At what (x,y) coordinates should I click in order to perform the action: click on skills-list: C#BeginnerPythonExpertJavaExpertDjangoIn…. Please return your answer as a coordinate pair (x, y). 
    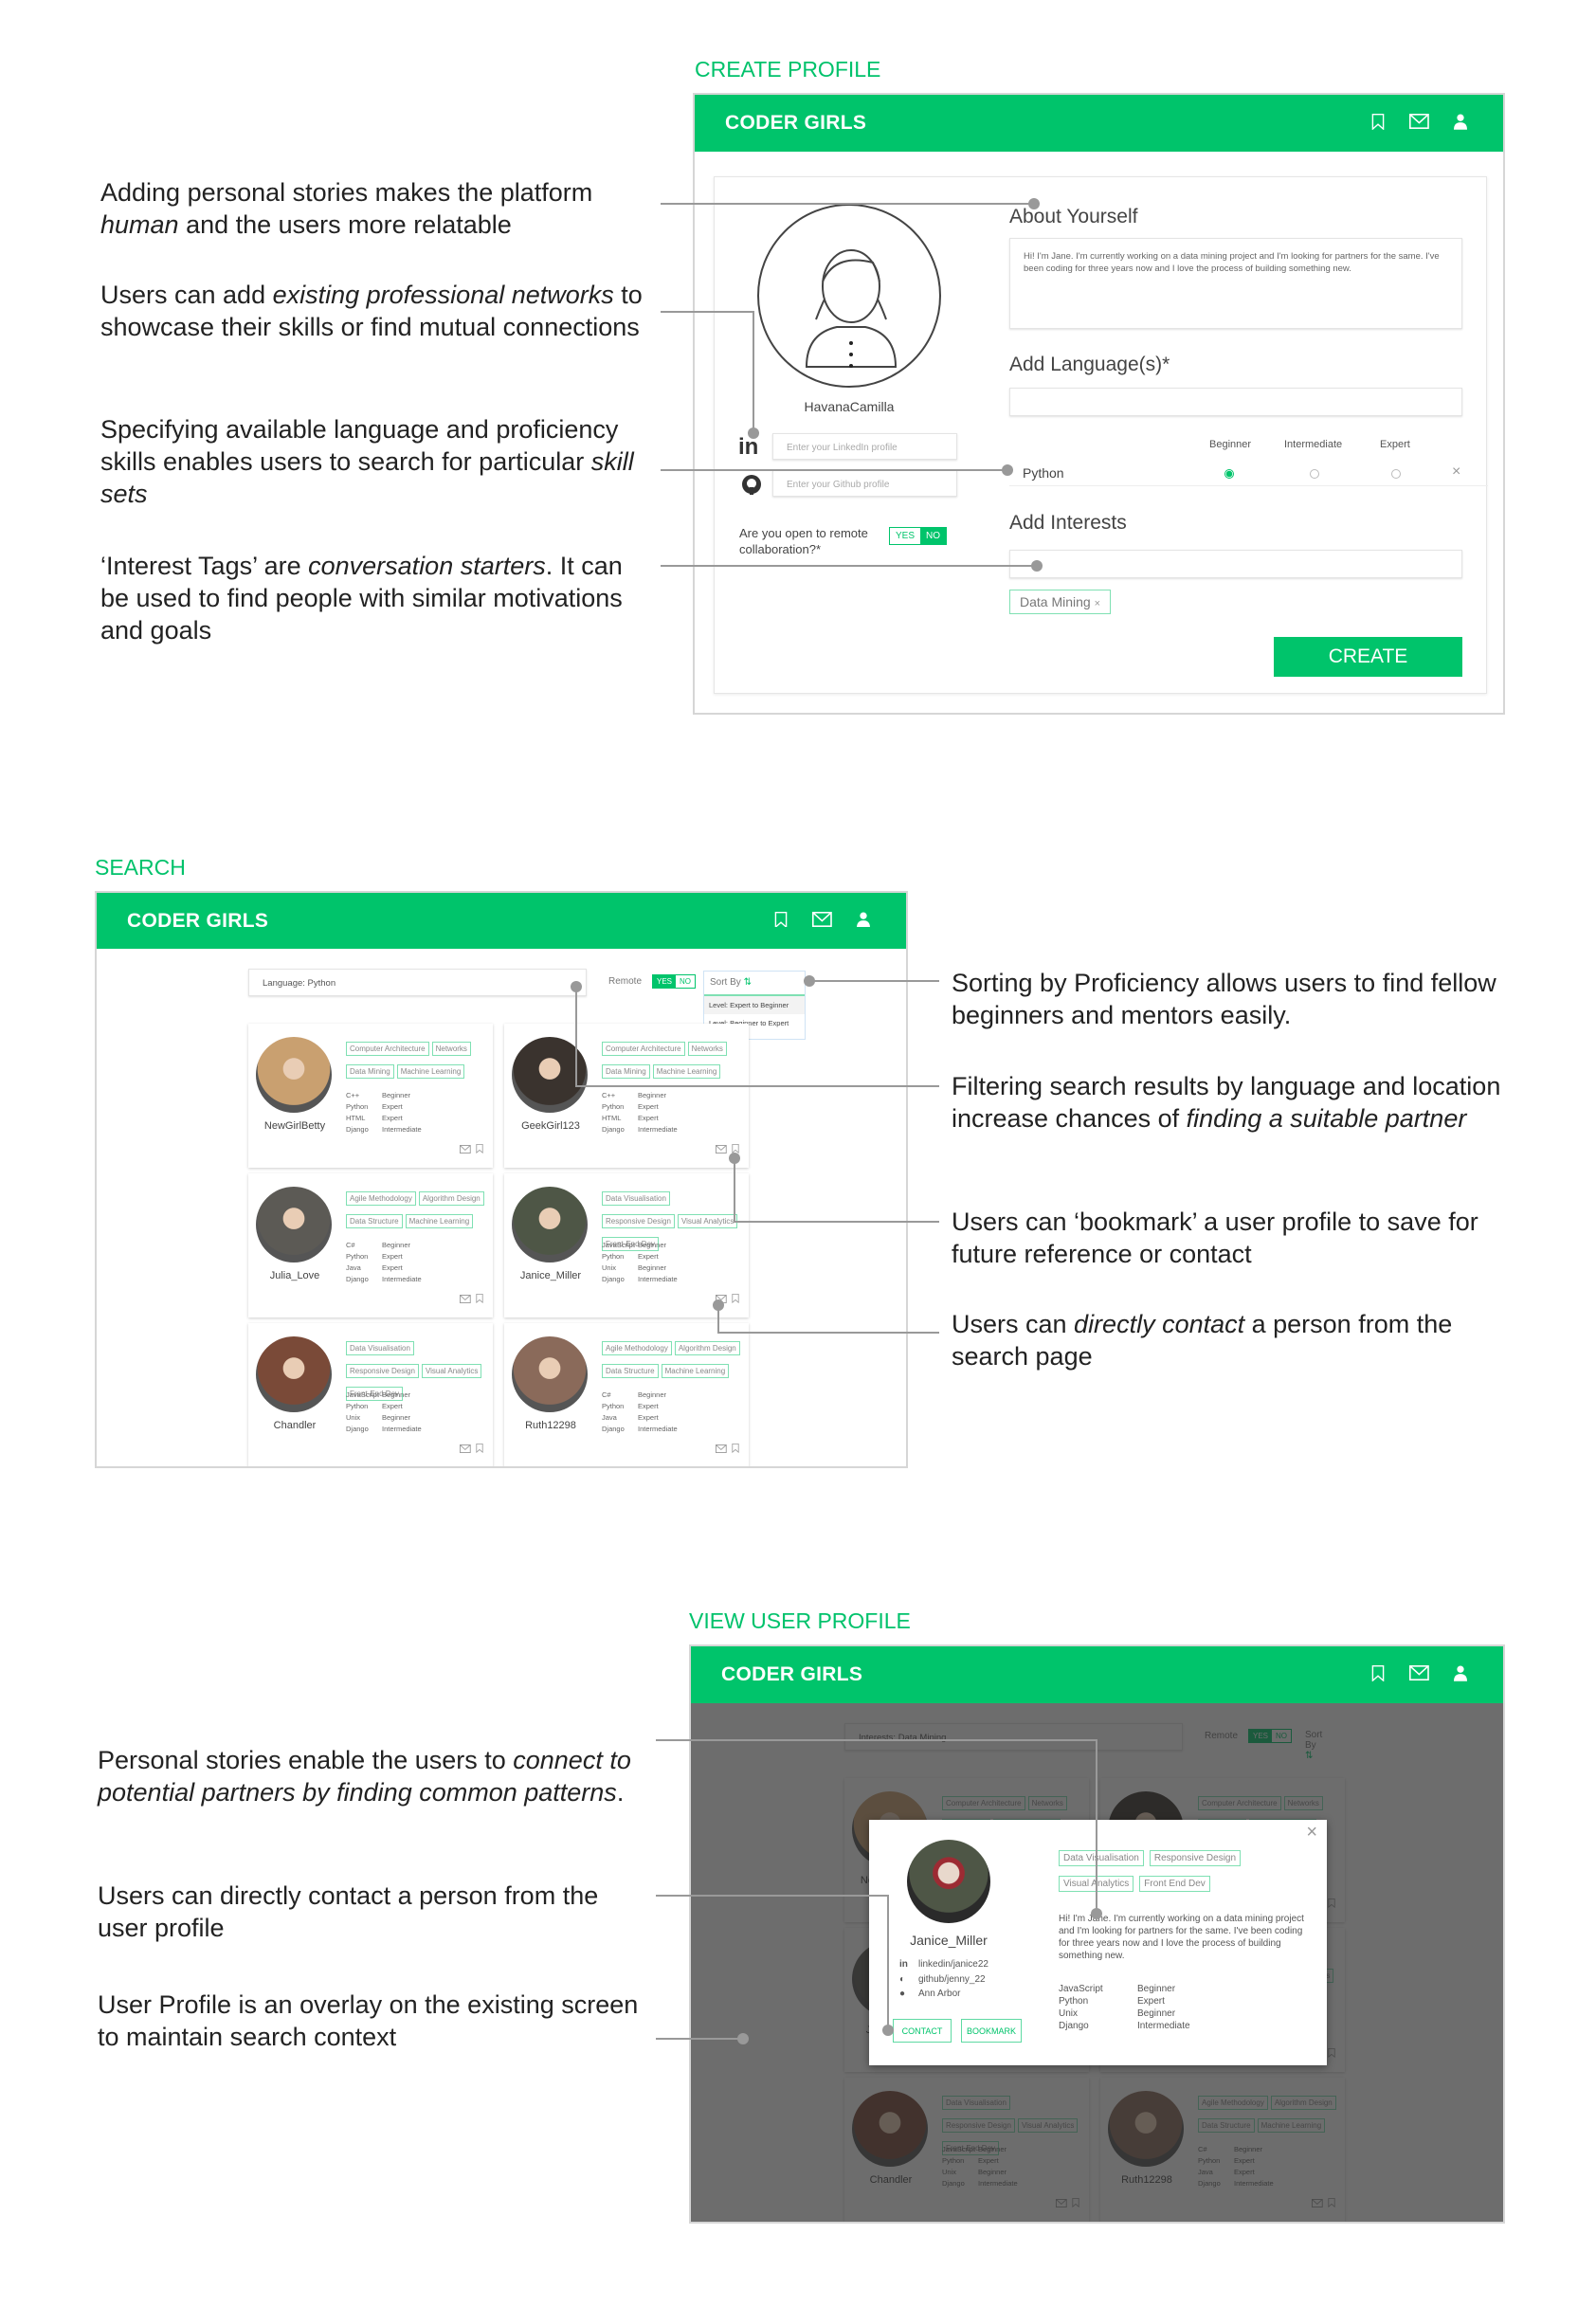
    Looking at the image, I should click on (384, 1262).